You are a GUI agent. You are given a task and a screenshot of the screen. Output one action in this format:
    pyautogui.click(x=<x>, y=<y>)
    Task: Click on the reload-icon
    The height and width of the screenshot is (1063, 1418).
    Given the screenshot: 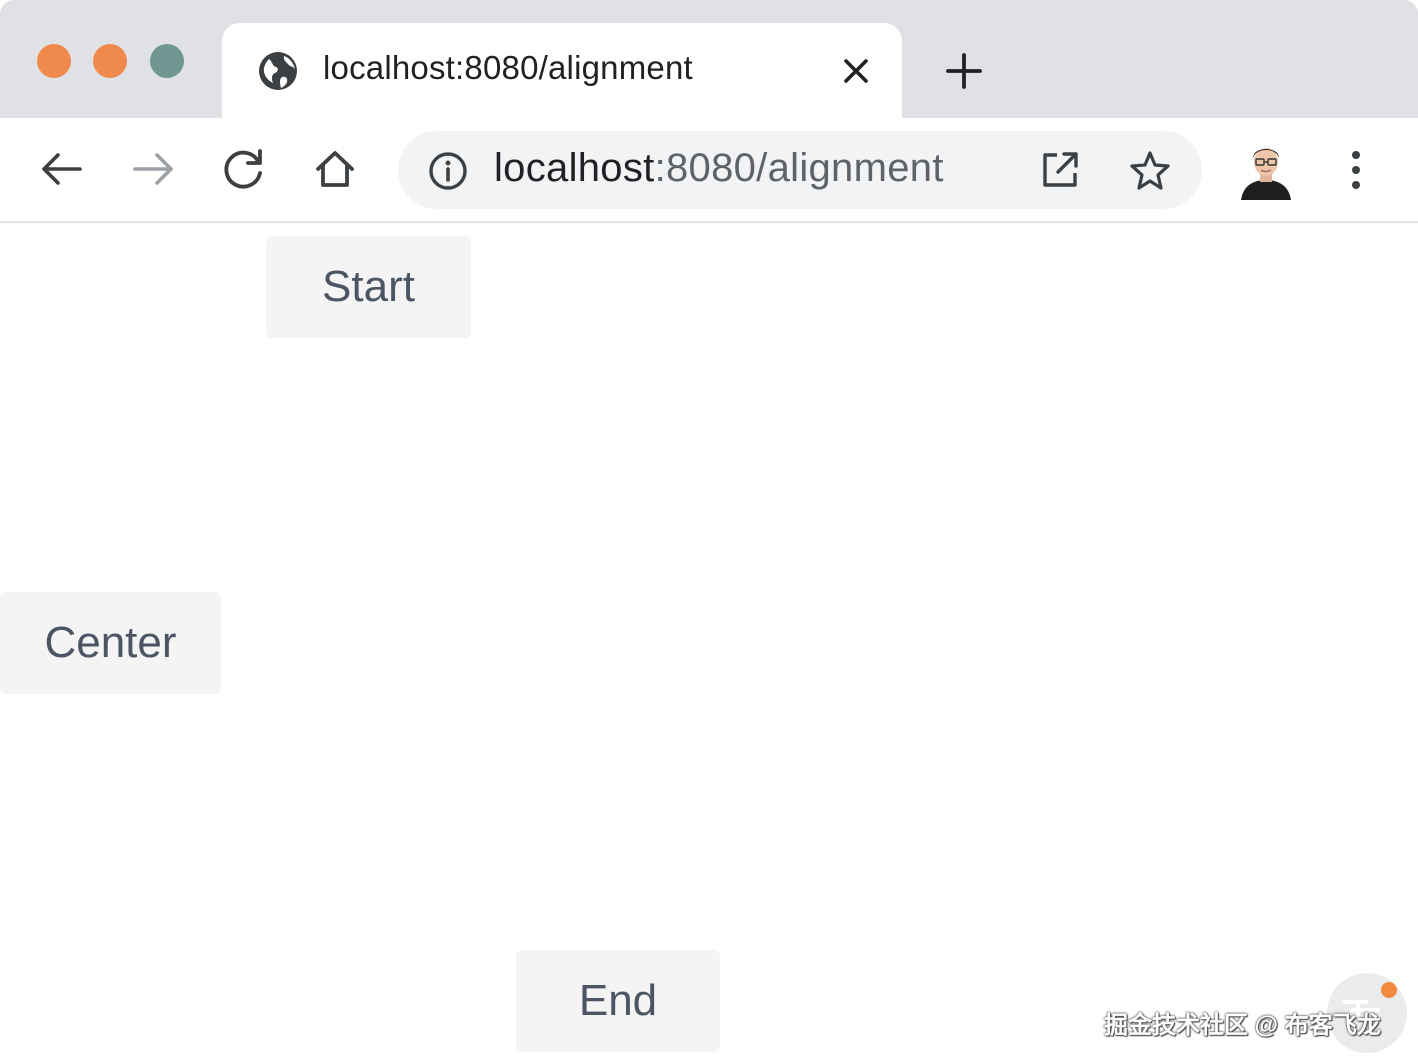 What is the action you would take?
    pyautogui.click(x=244, y=169)
    